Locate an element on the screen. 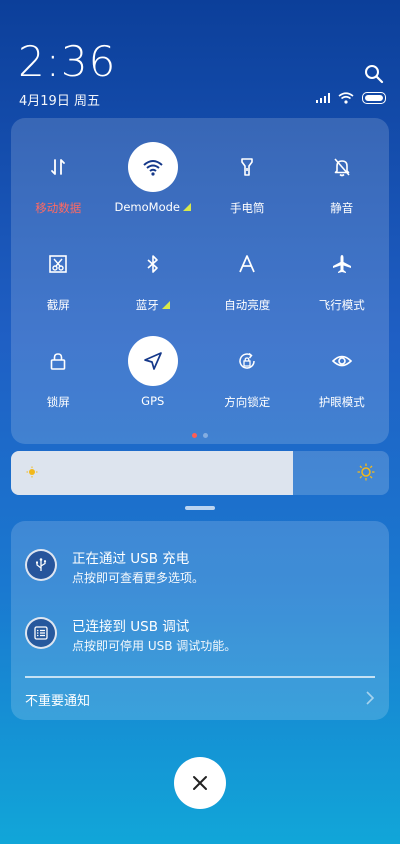 The image size is (400, 844). tile-label: 静音 is located at coordinates (342, 208).